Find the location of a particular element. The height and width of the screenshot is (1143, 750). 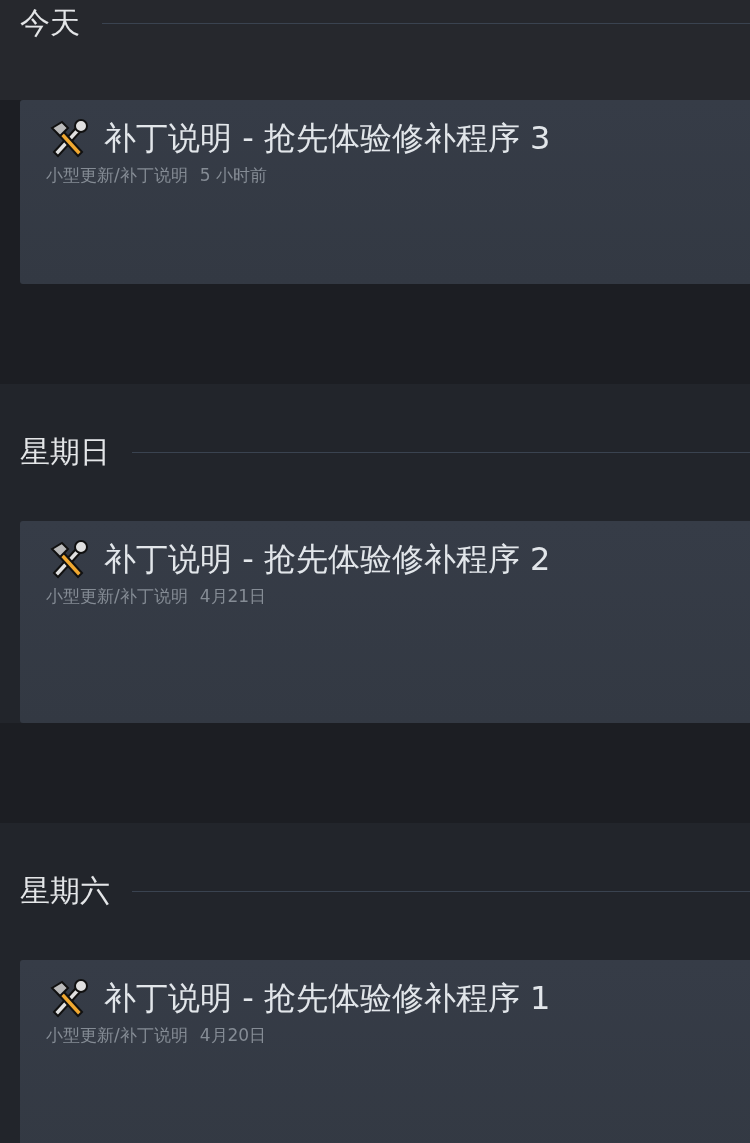

post-time: 5 小时前 is located at coordinates (233, 175).